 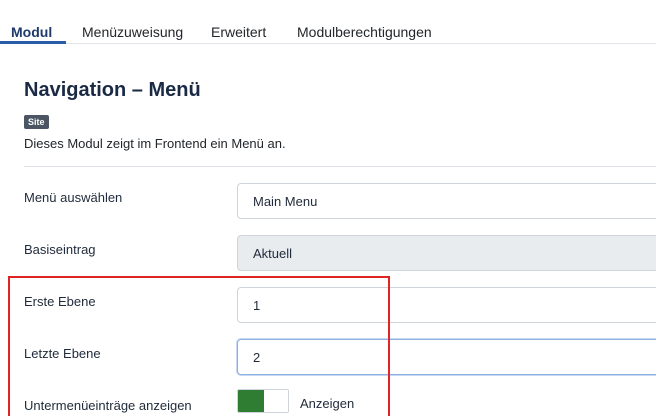 What do you see at coordinates (36, 122) in the screenshot?
I see `site-badge: Site` at bounding box center [36, 122].